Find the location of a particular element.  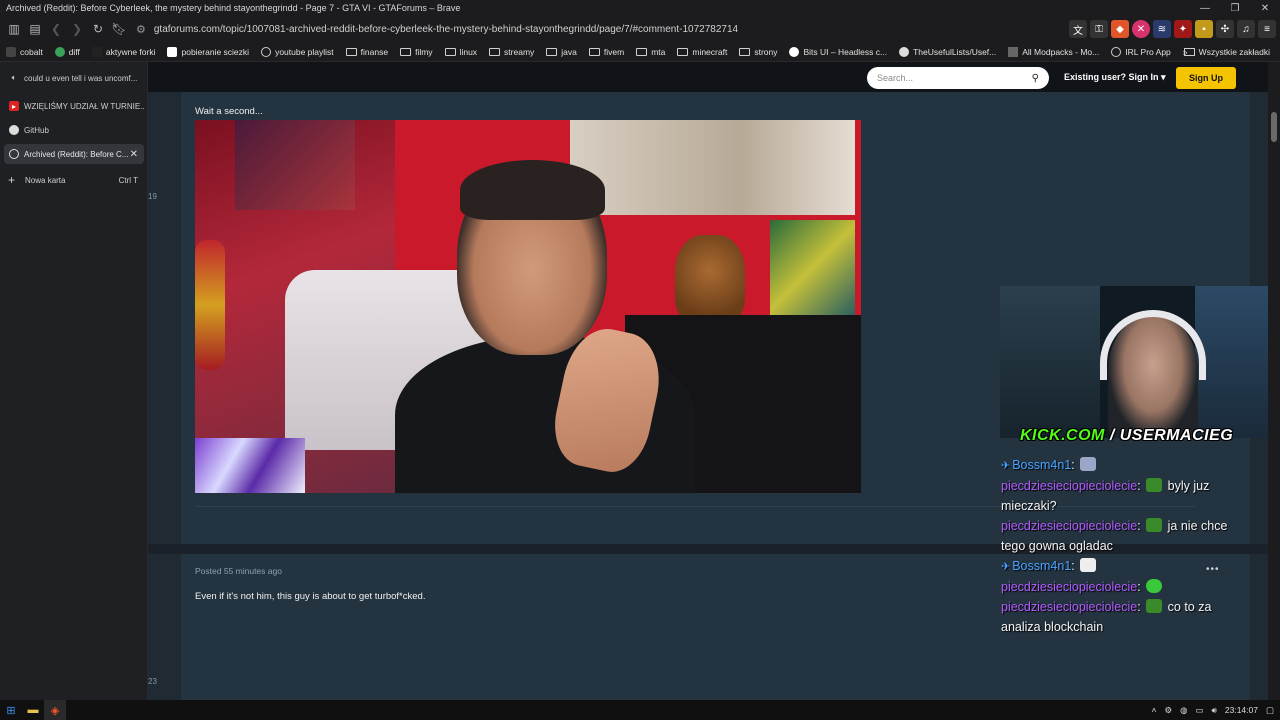

sign-up-button: Sign Up is located at coordinates (1206, 78).